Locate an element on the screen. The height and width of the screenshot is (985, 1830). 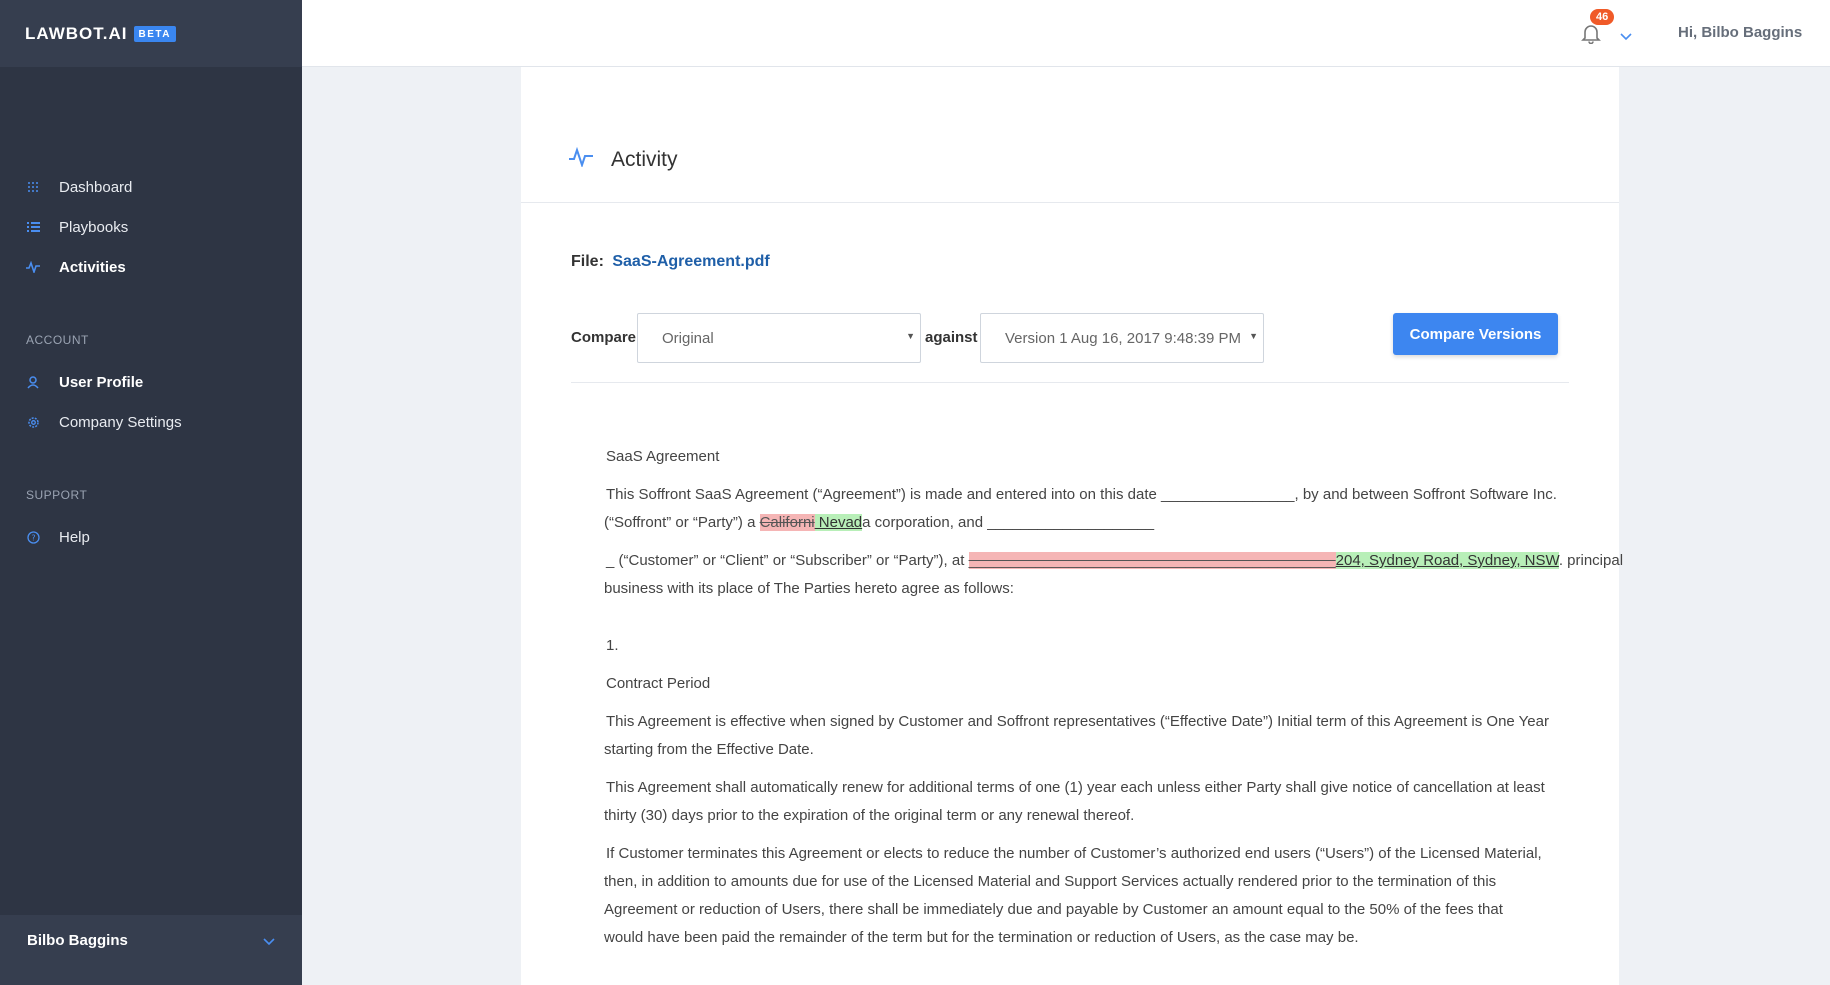
user-menu: Bilbo Baggins is located at coordinates (151, 950).